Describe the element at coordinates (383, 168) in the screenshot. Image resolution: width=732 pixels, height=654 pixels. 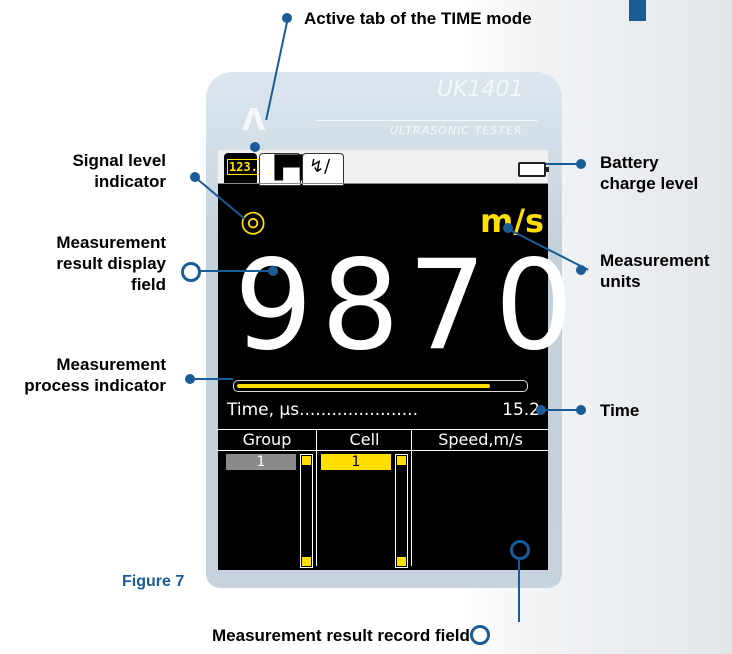
I see `tab-strip: 123.0 ▐▀▌ ↯/` at that location.